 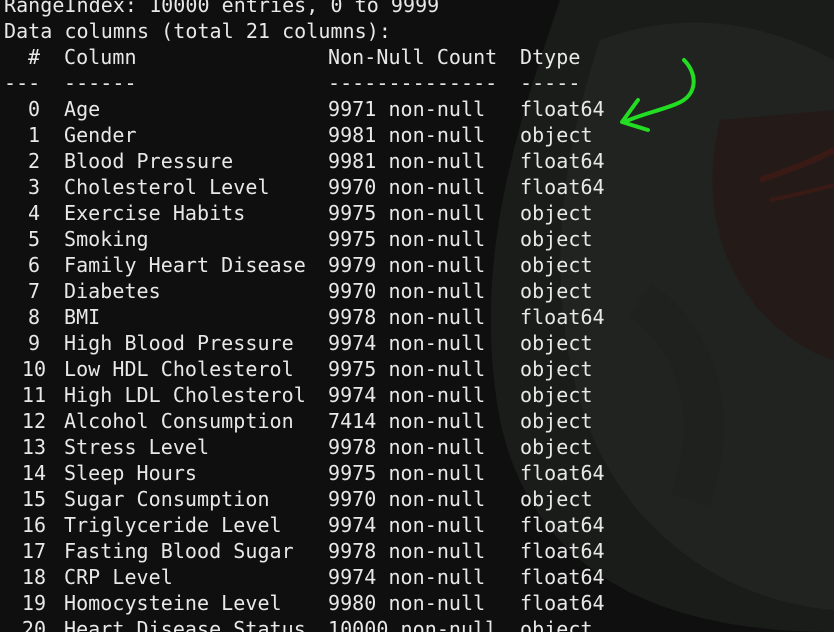 What do you see at coordinates (304, 447) in the screenshot?
I see `table-row: 13 Stress Level 9978 non-null object` at bounding box center [304, 447].